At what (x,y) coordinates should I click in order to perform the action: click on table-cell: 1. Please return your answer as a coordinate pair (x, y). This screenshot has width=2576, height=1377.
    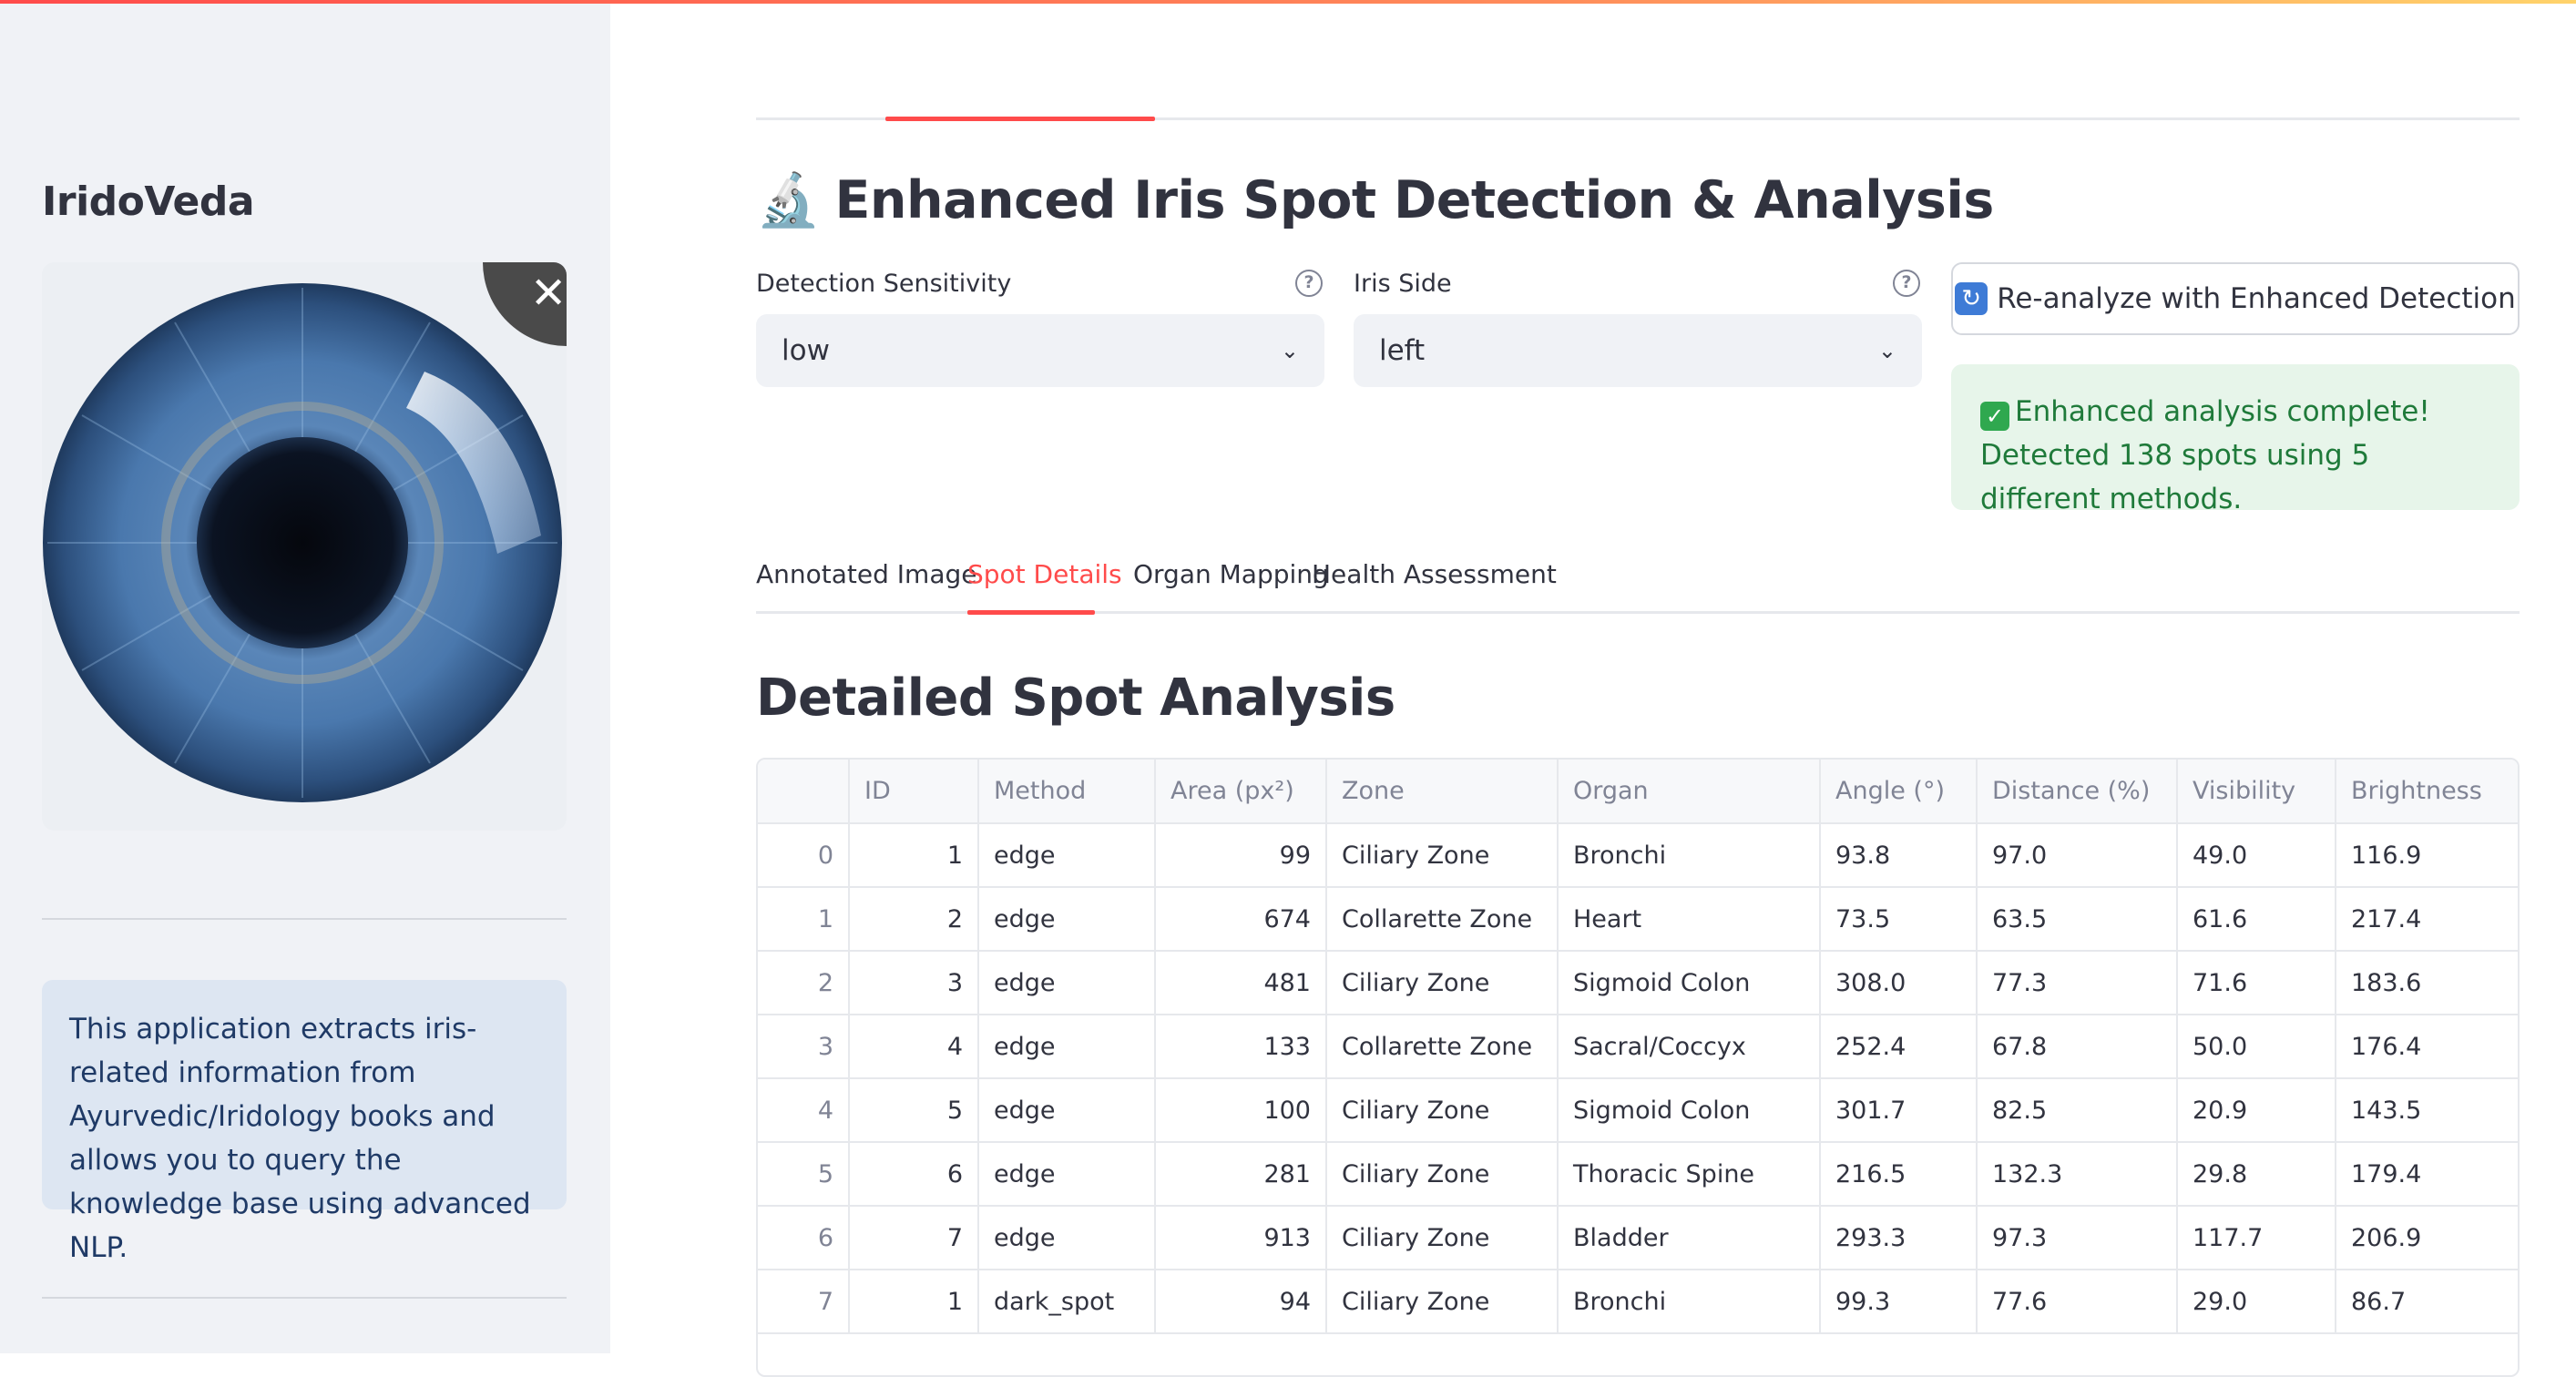
    Looking at the image, I should click on (914, 1302).